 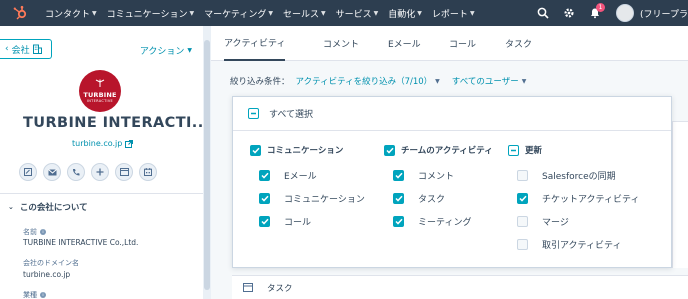 I want to click on select-all-checkbox, so click(x=253, y=113).